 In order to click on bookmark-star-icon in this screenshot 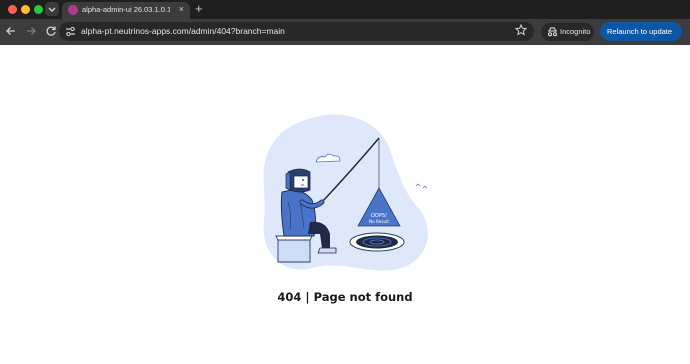, I will do `click(521, 30)`.